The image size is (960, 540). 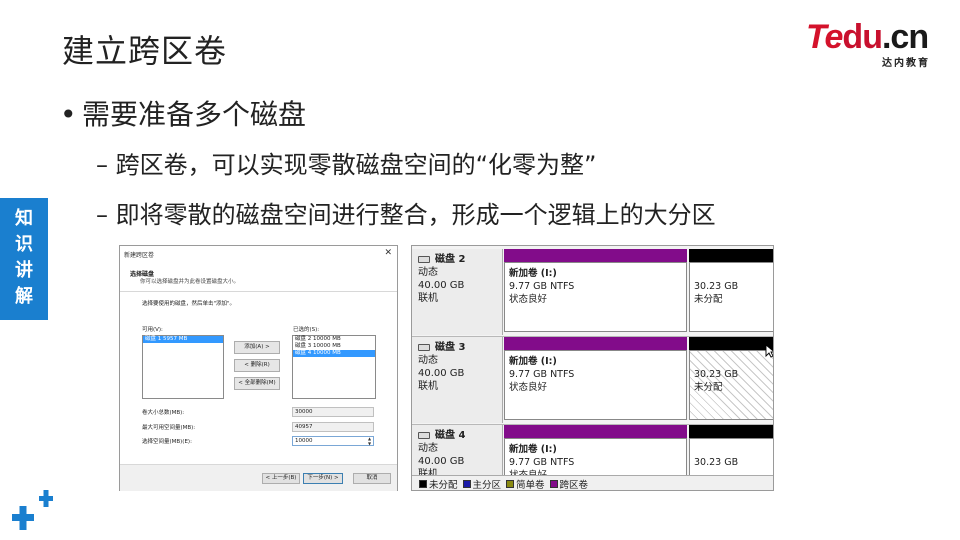 I want to click on total-size-field: 30000, so click(x=333, y=412).